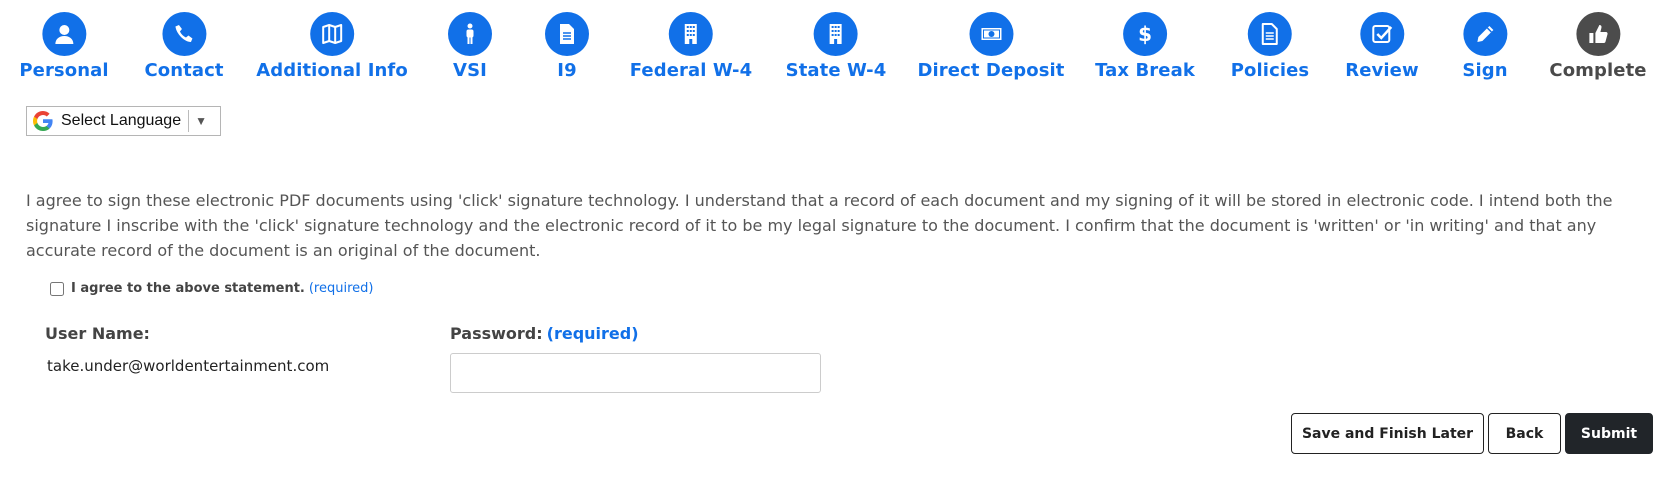  Describe the element at coordinates (332, 70) in the screenshot. I see `step-label: Additional Info` at that location.